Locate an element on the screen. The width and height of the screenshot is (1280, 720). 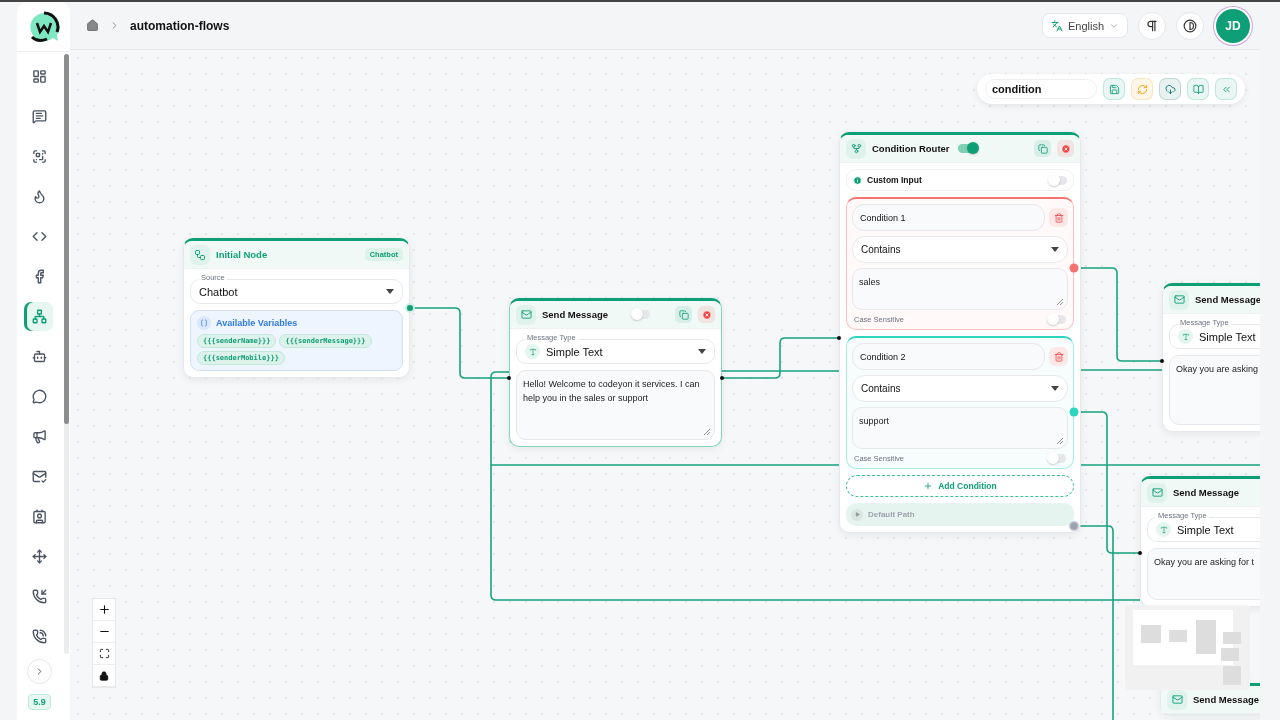
default-path-label: Default Path is located at coordinates (891, 514).